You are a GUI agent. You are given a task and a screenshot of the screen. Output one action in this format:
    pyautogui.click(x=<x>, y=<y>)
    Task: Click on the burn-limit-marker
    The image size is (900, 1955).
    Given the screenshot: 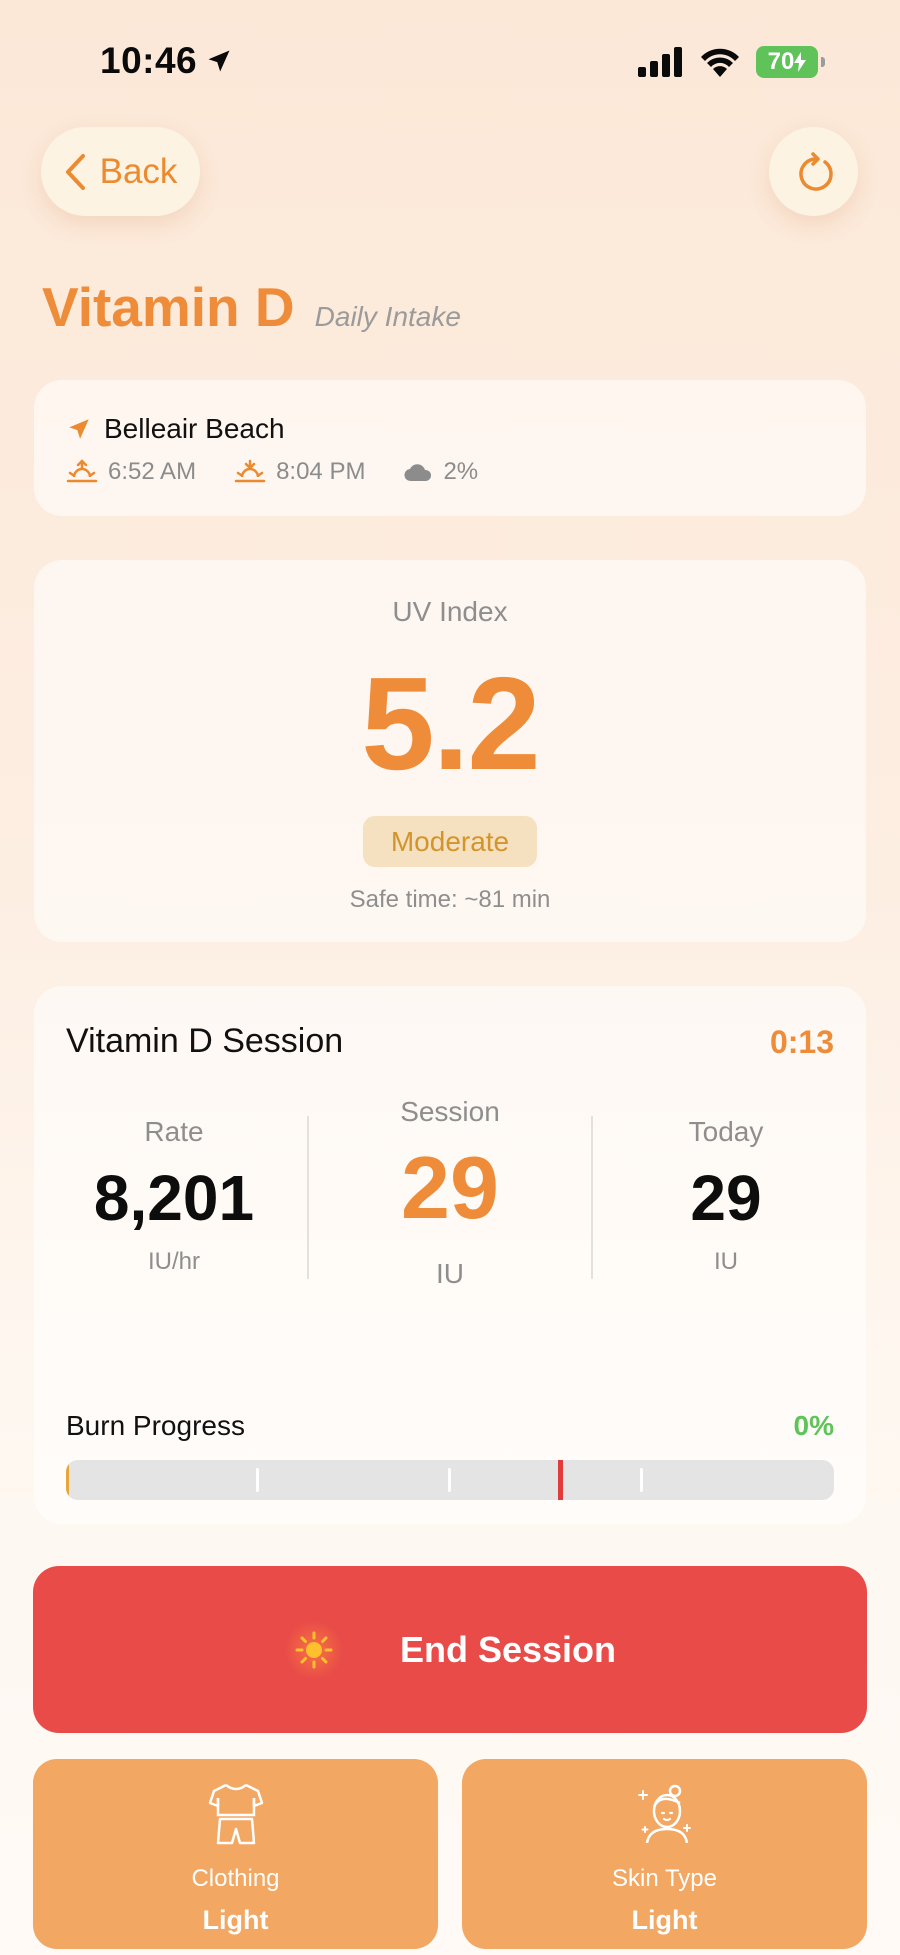 What is the action you would take?
    pyautogui.click(x=560, y=1480)
    